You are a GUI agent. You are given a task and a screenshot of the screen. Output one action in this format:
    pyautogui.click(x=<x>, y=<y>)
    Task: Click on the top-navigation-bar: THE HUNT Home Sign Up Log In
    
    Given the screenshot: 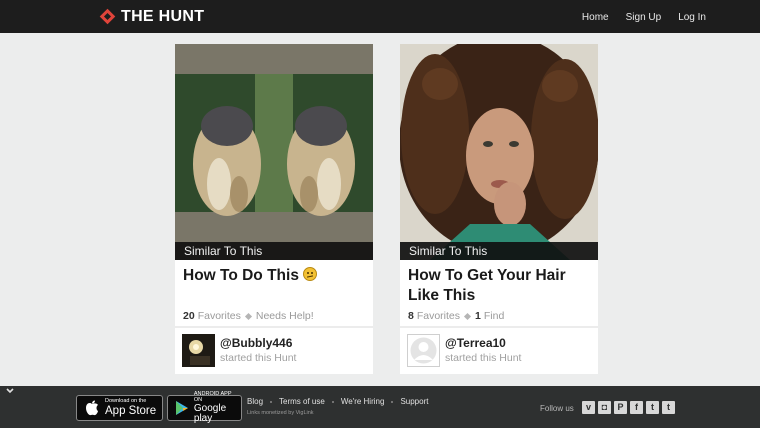 What is the action you would take?
    pyautogui.click(x=380, y=16)
    